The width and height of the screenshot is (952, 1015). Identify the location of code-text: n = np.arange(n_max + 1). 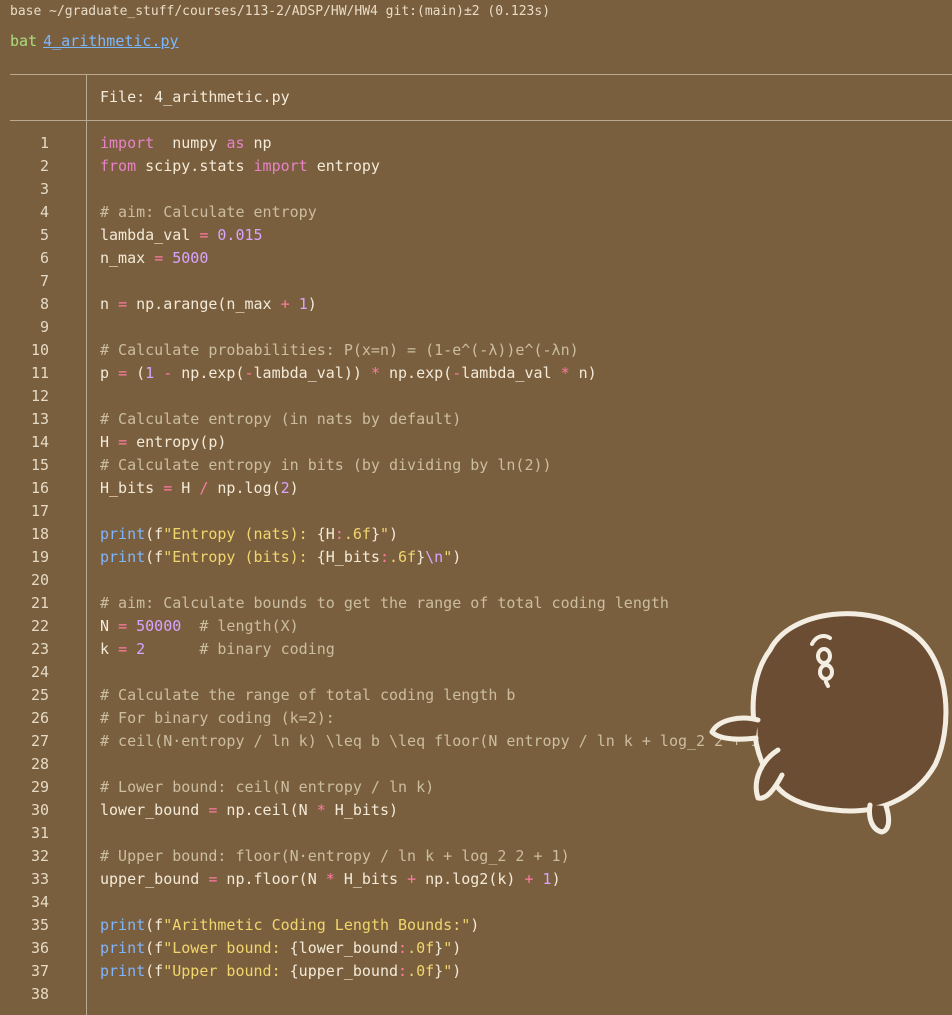
(208, 304).